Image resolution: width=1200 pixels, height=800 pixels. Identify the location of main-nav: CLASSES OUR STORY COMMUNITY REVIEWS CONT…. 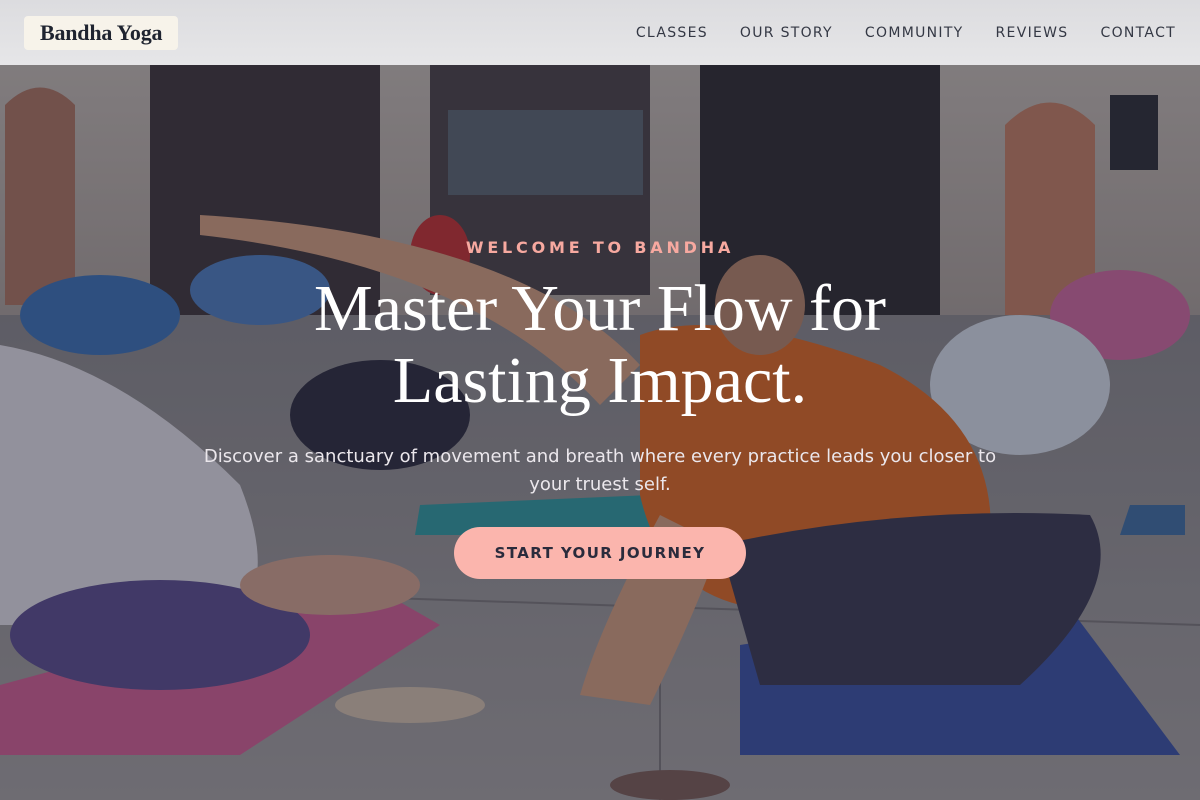
(906, 33).